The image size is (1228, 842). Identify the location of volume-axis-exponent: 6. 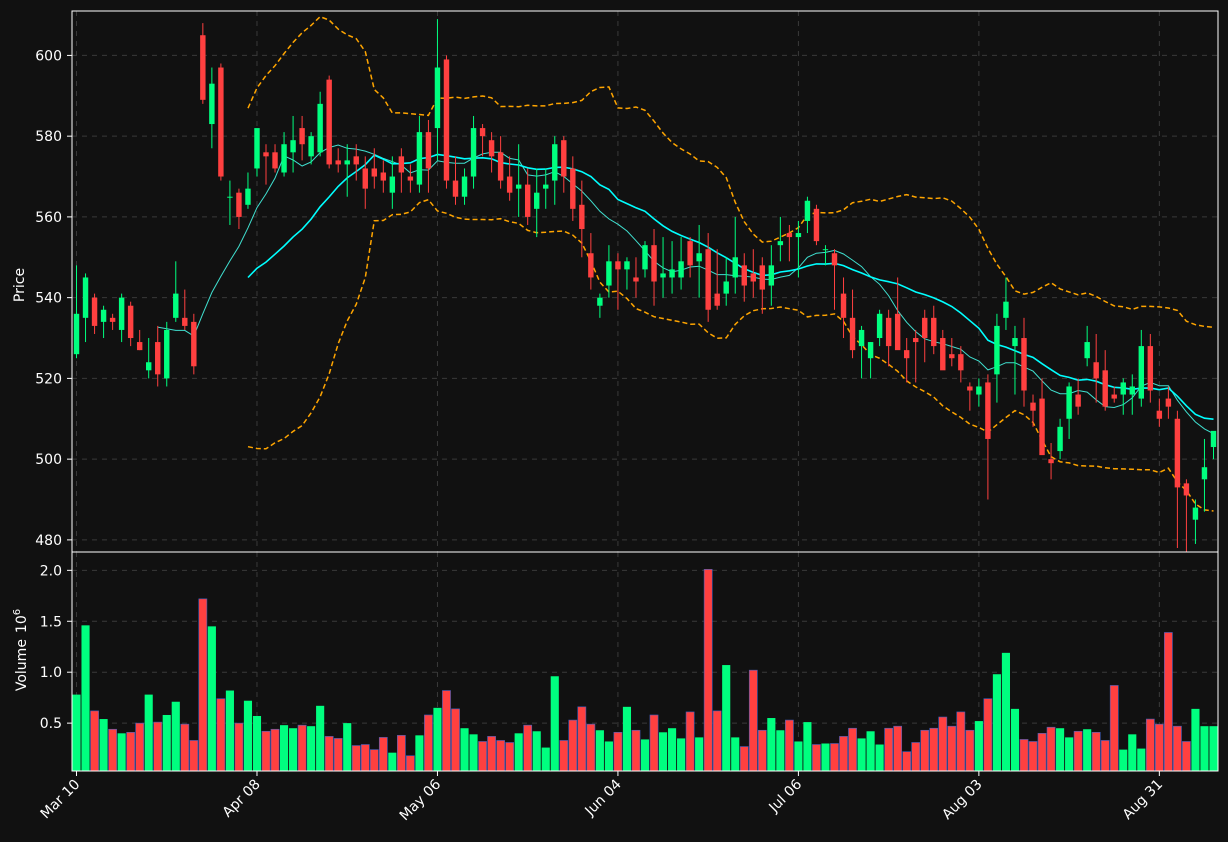
(17, 612).